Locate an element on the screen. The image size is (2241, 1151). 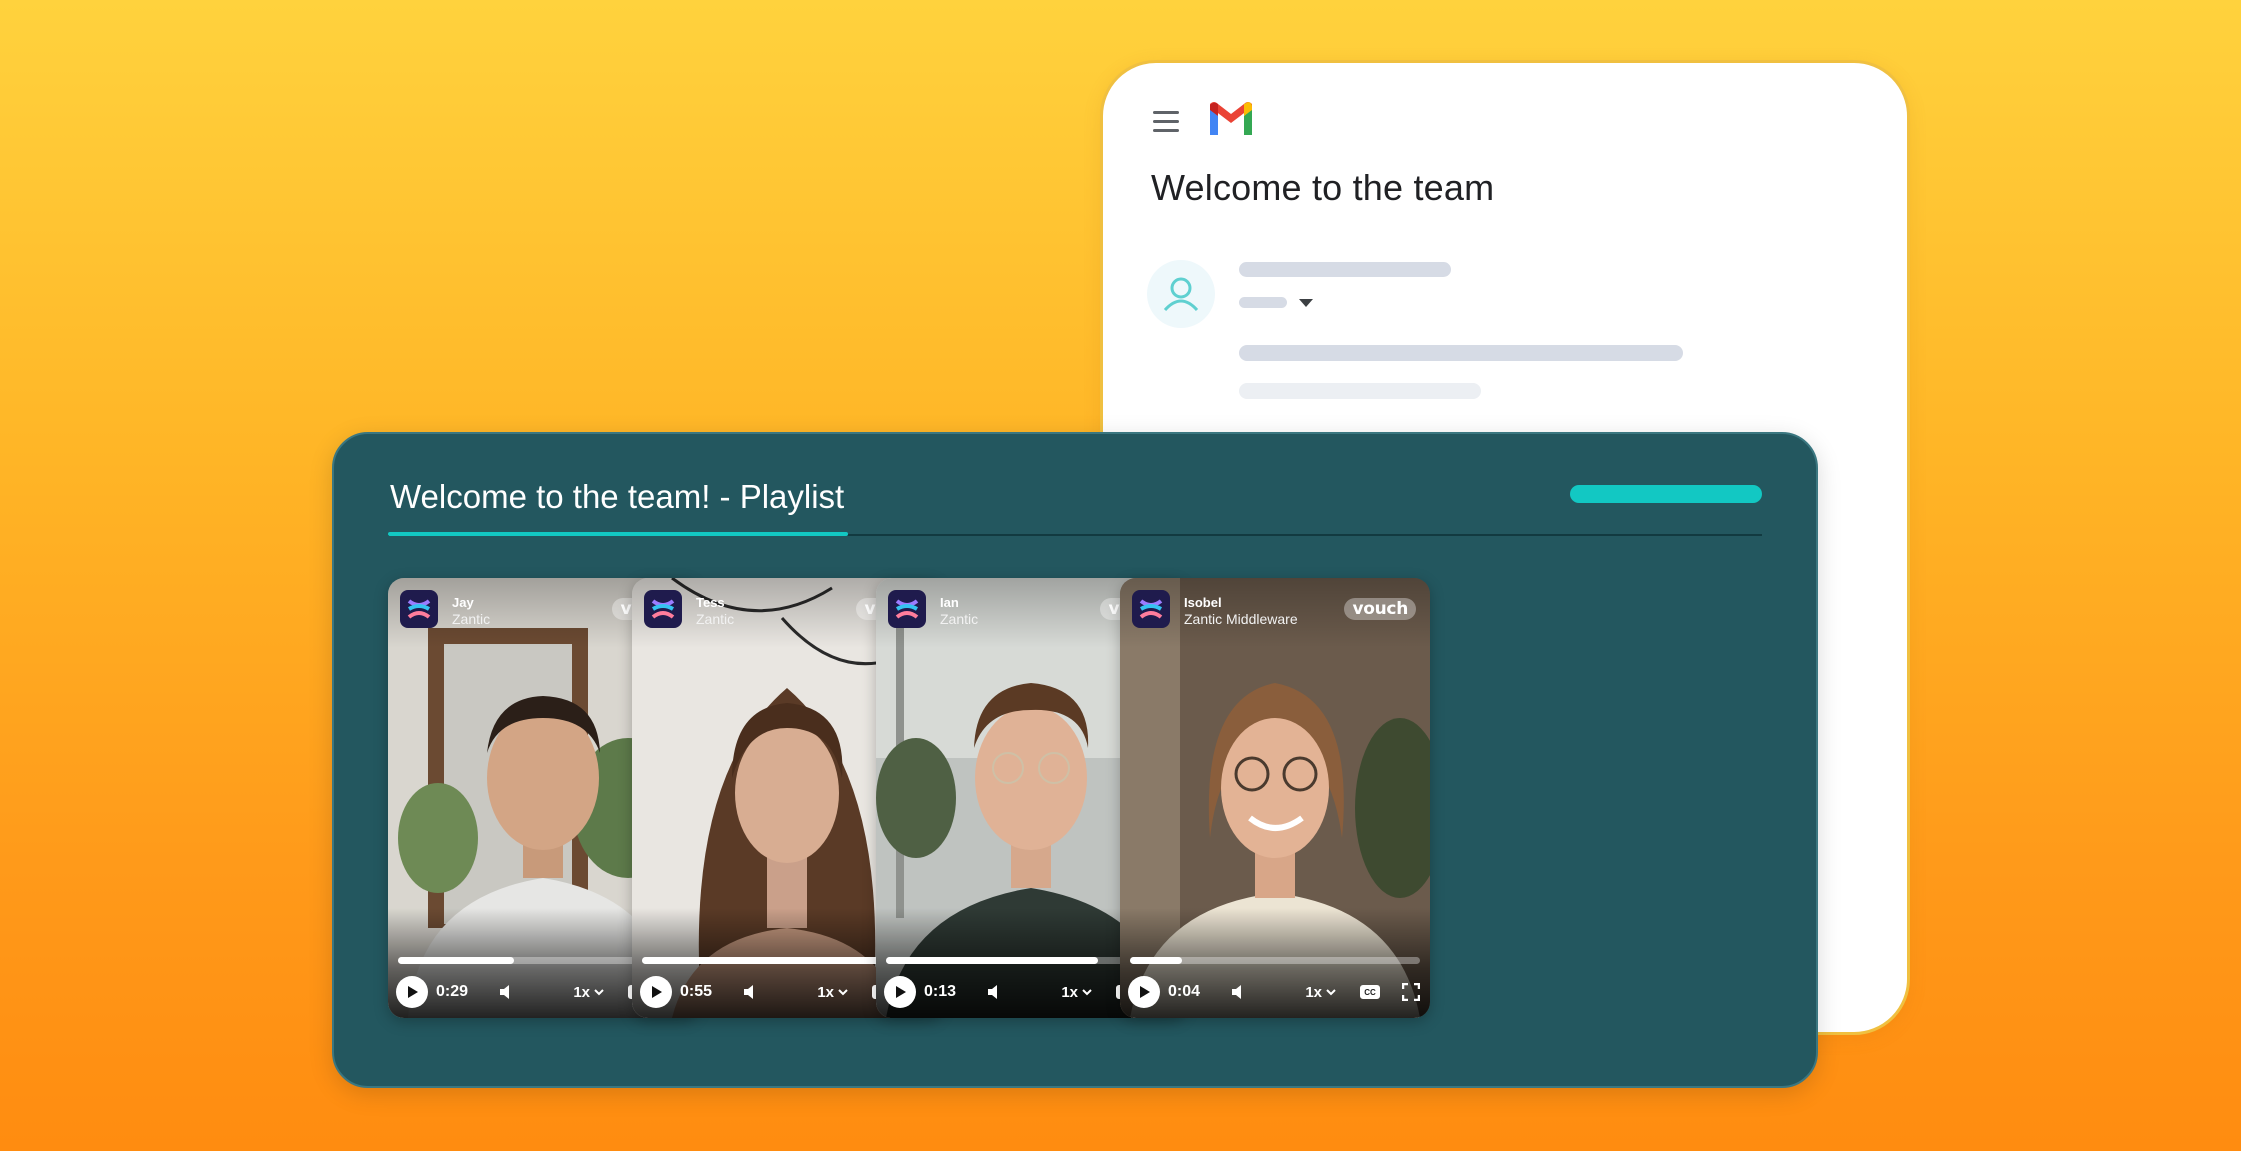
sender-name-placeholder is located at coordinates (1345, 269).